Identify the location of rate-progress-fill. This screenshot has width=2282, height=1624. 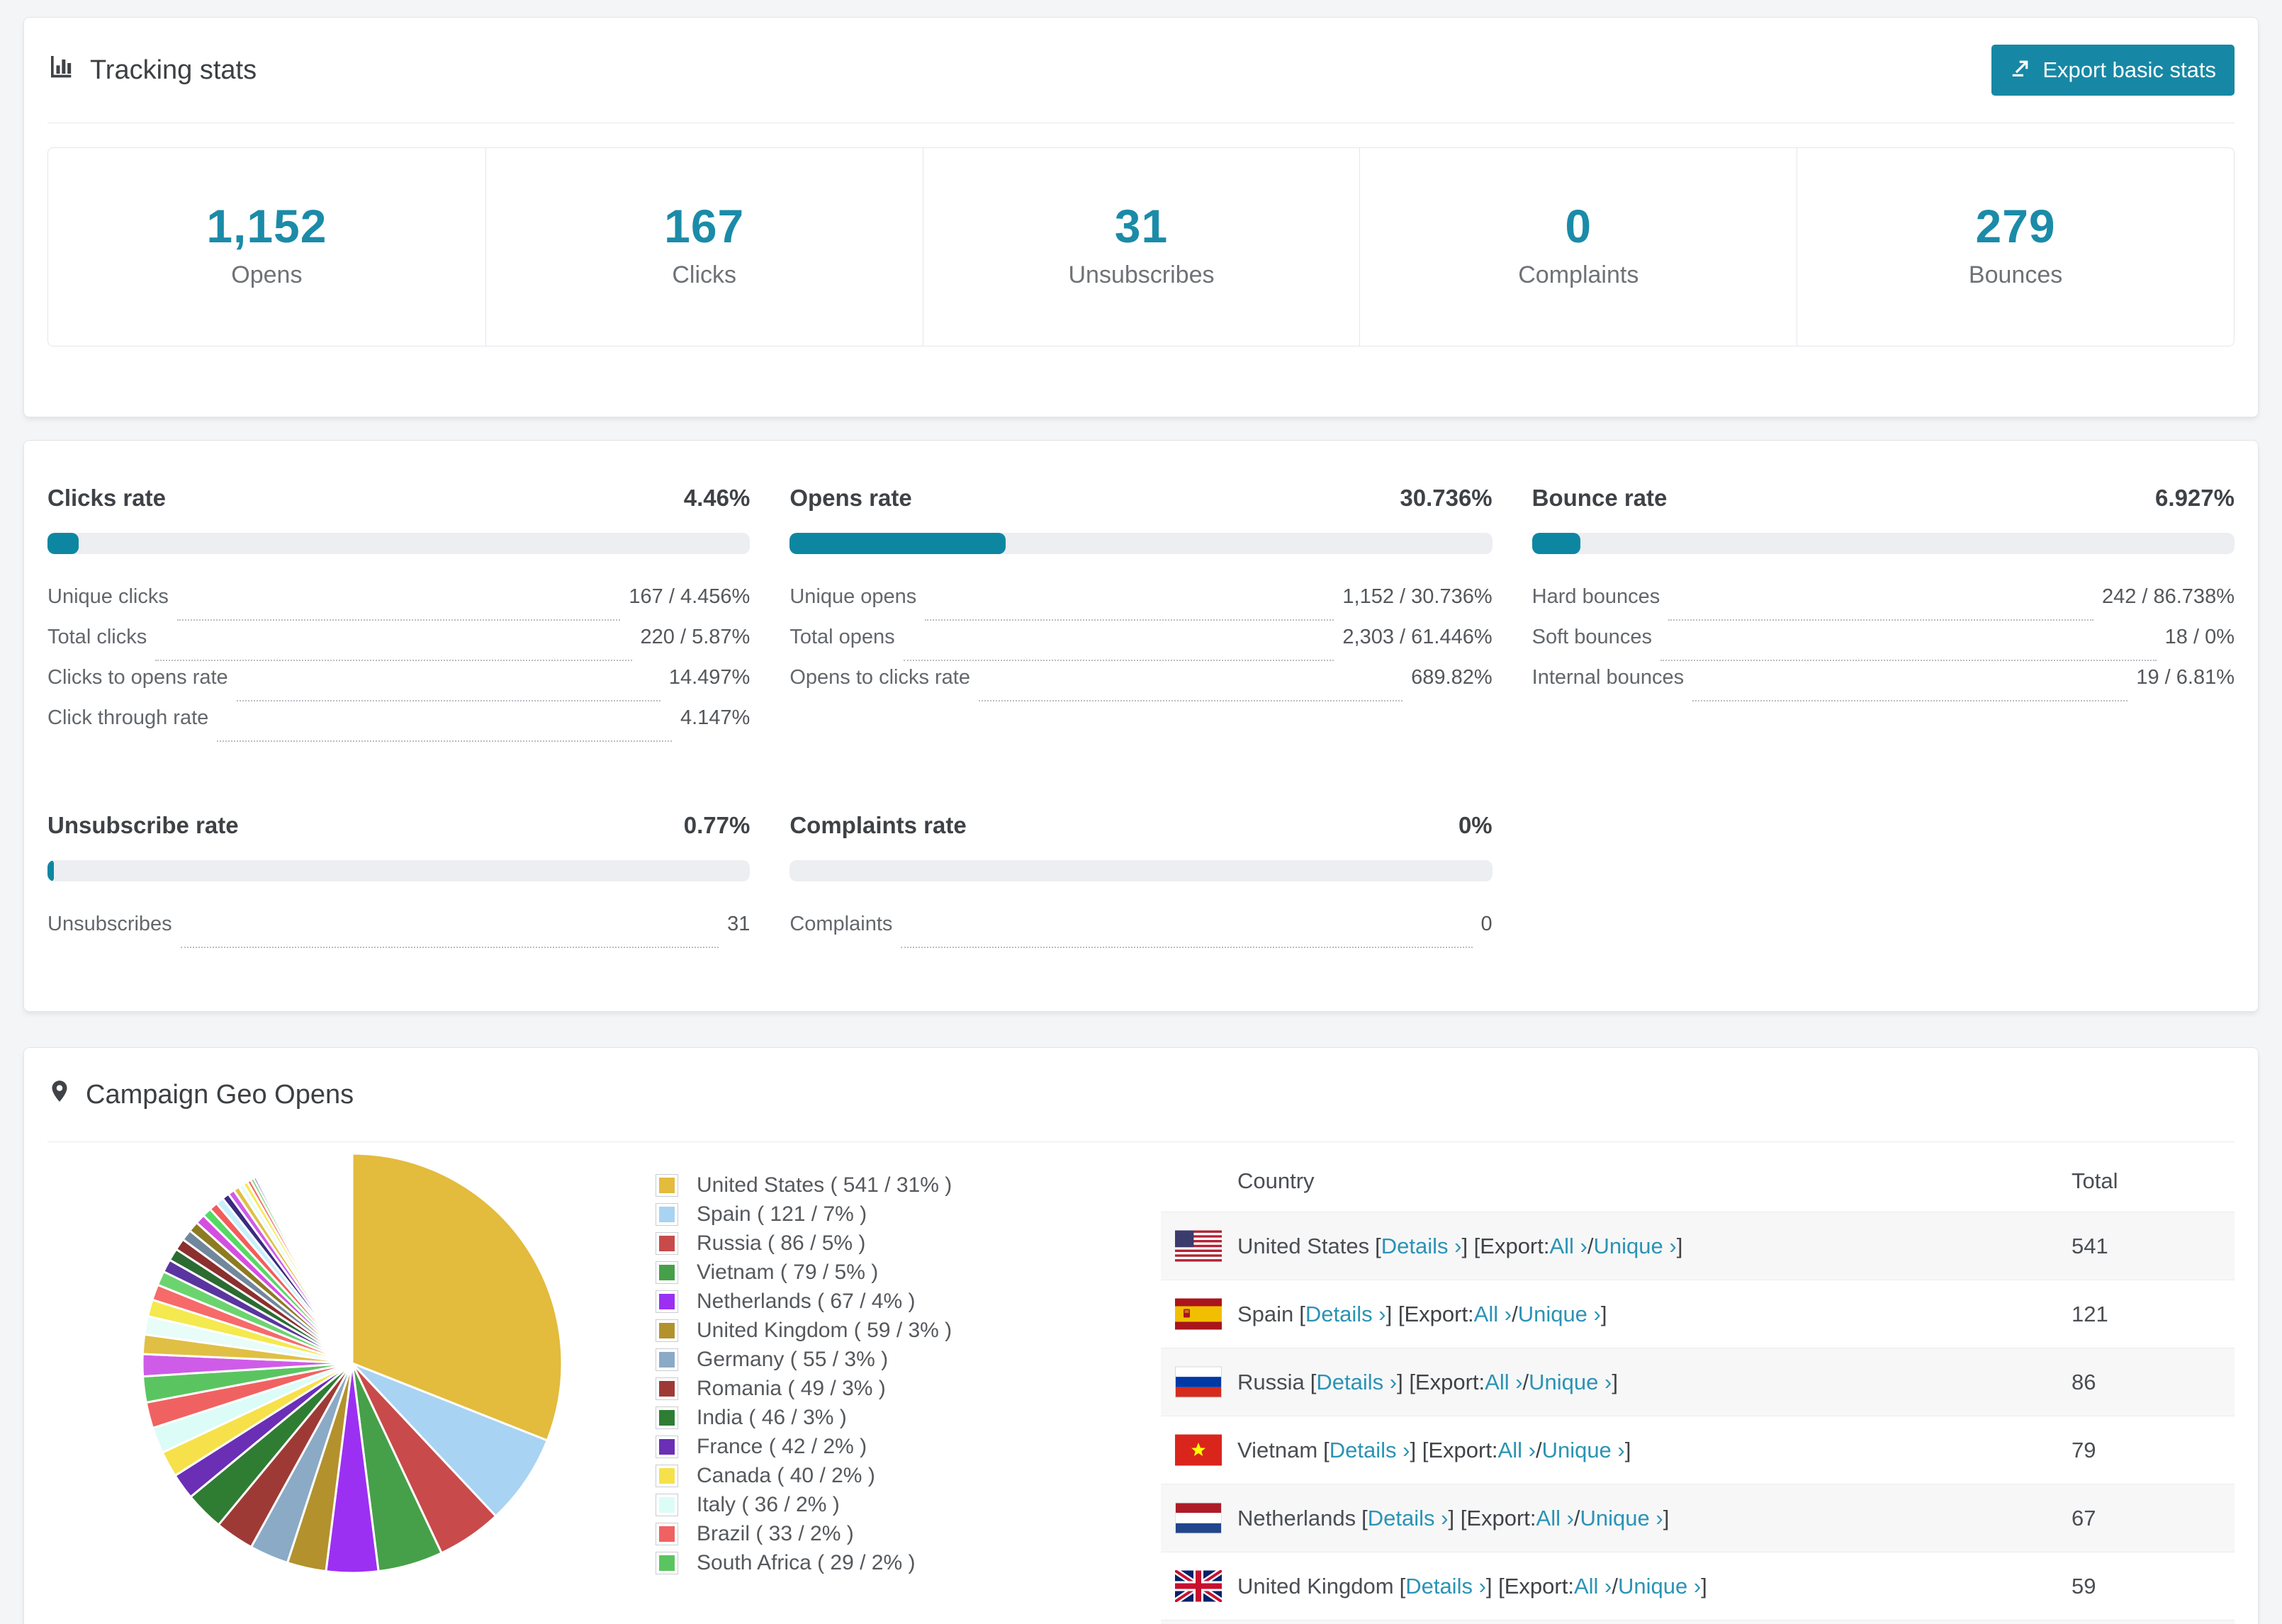
(897, 544).